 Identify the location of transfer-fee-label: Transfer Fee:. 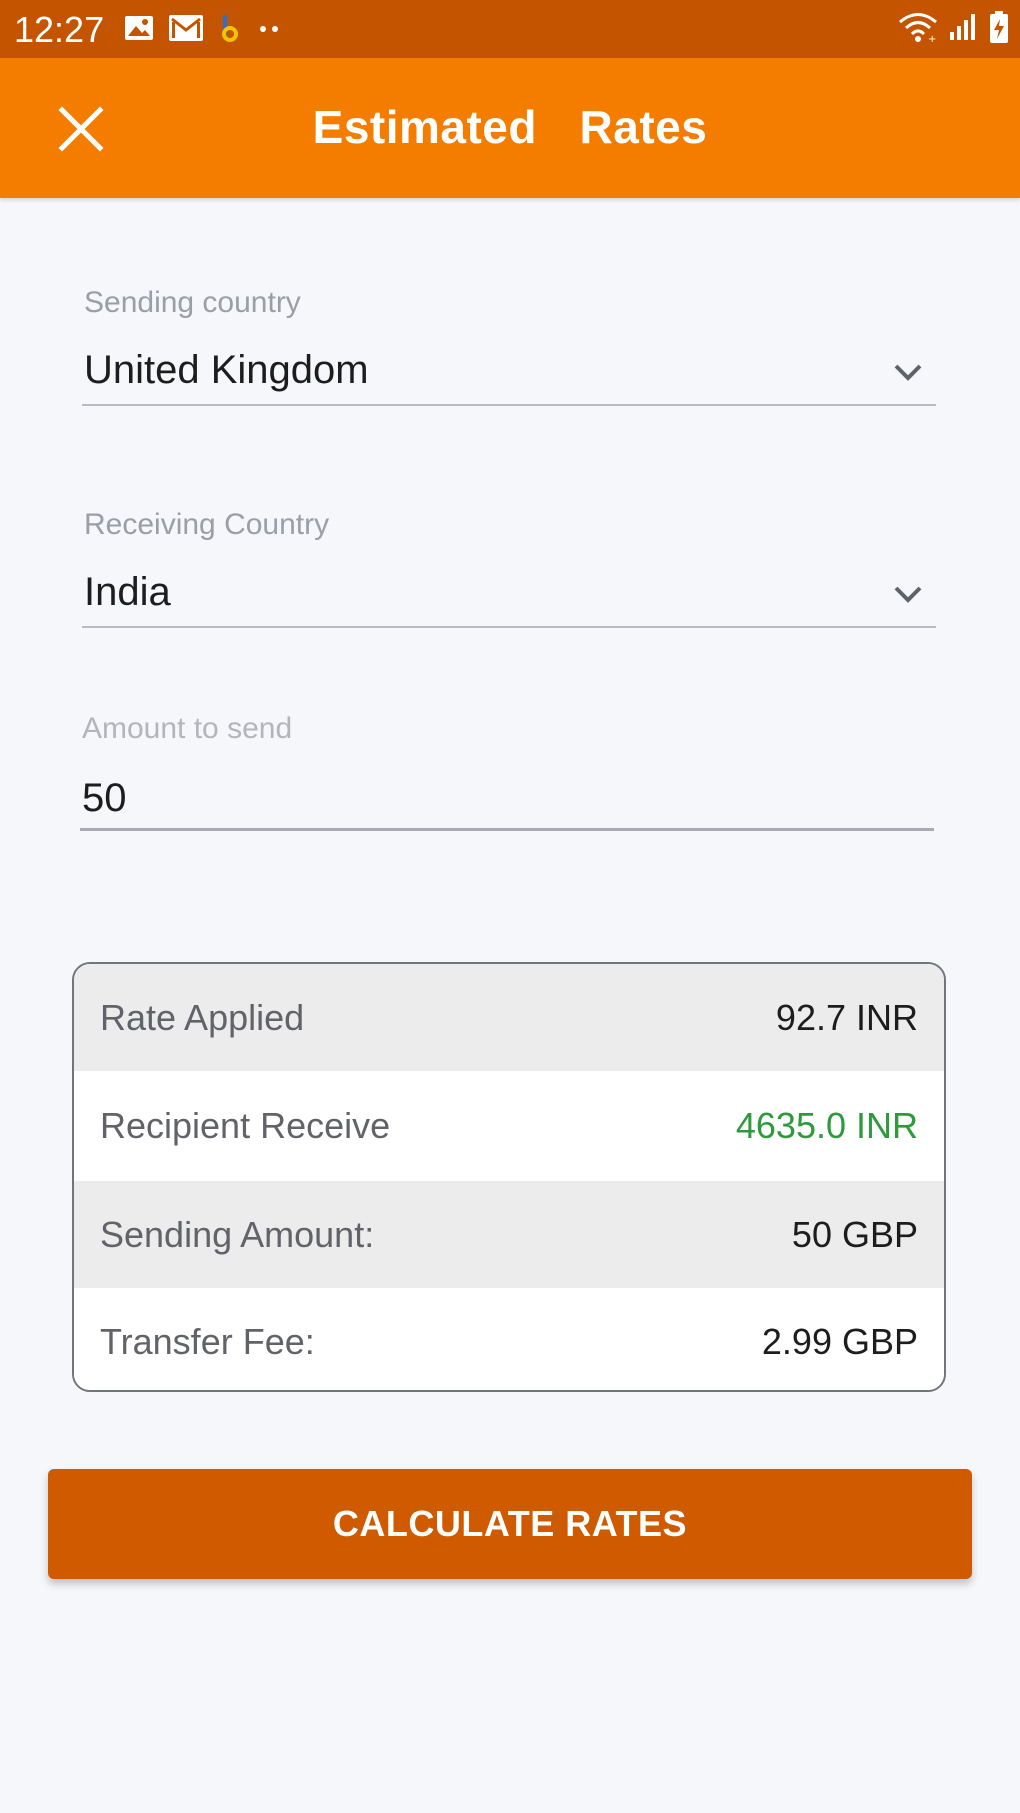
(207, 1341).